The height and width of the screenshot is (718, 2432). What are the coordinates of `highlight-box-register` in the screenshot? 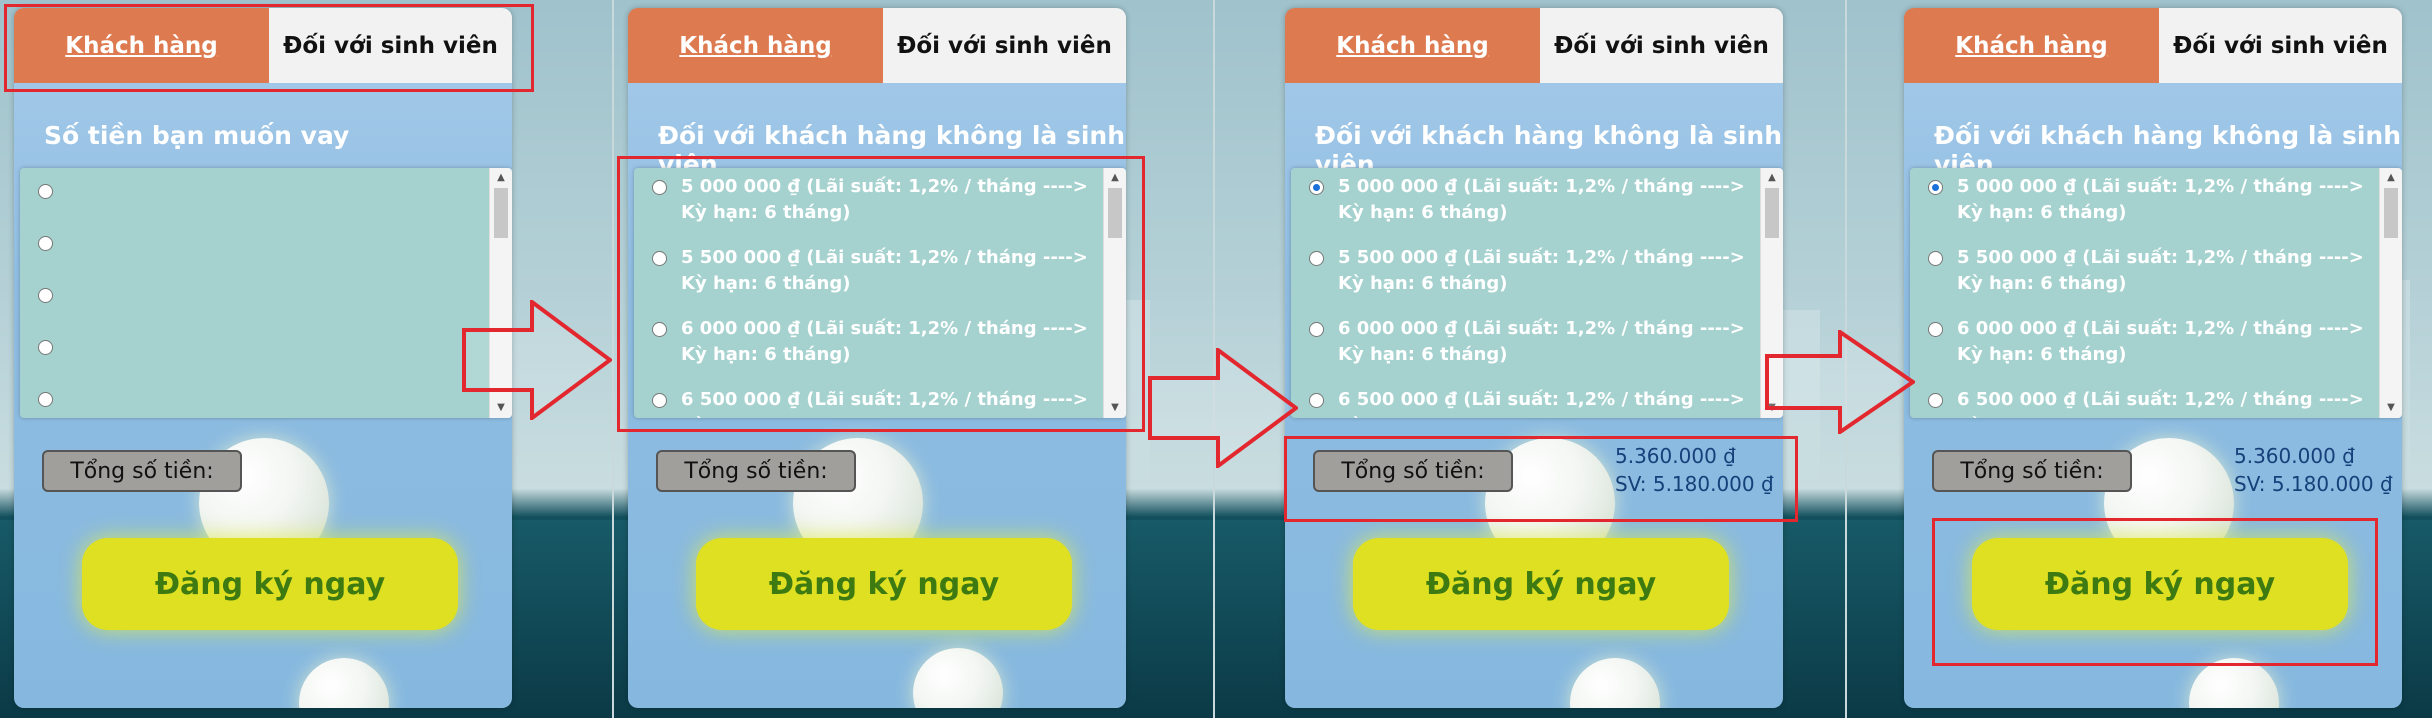 It's located at (2155, 592).